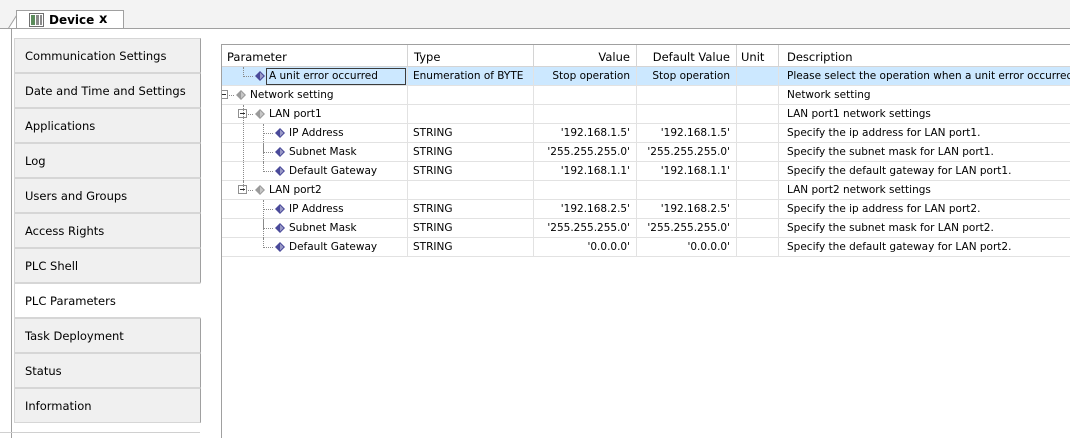 This screenshot has height=438, width=1070. I want to click on value-text: '255.255.255.0', so click(588, 152).